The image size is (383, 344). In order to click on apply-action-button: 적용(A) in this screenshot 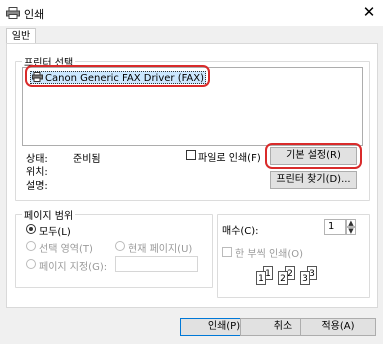, I will do `click(338, 327)`.